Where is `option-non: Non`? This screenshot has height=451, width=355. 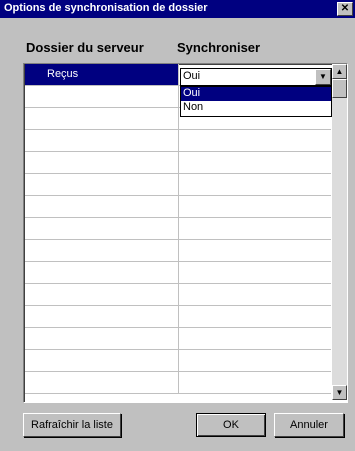 option-non: Non is located at coordinates (256, 108).